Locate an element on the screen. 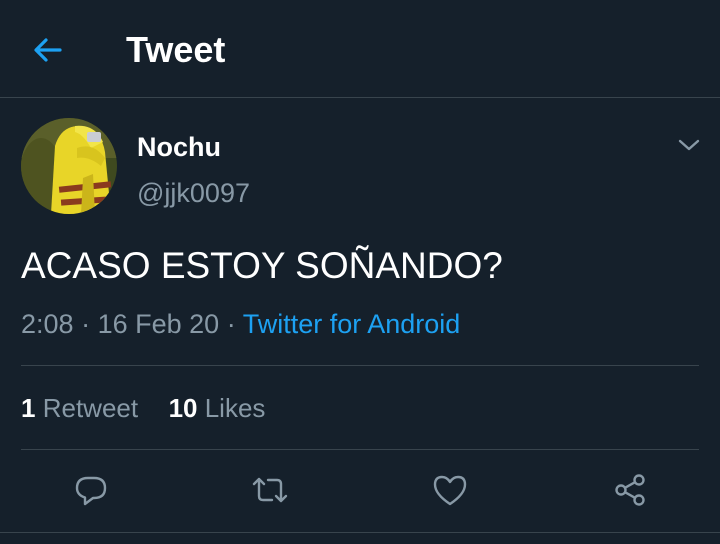 Image resolution: width=720 pixels, height=544 pixels. back-button is located at coordinates (48, 50).